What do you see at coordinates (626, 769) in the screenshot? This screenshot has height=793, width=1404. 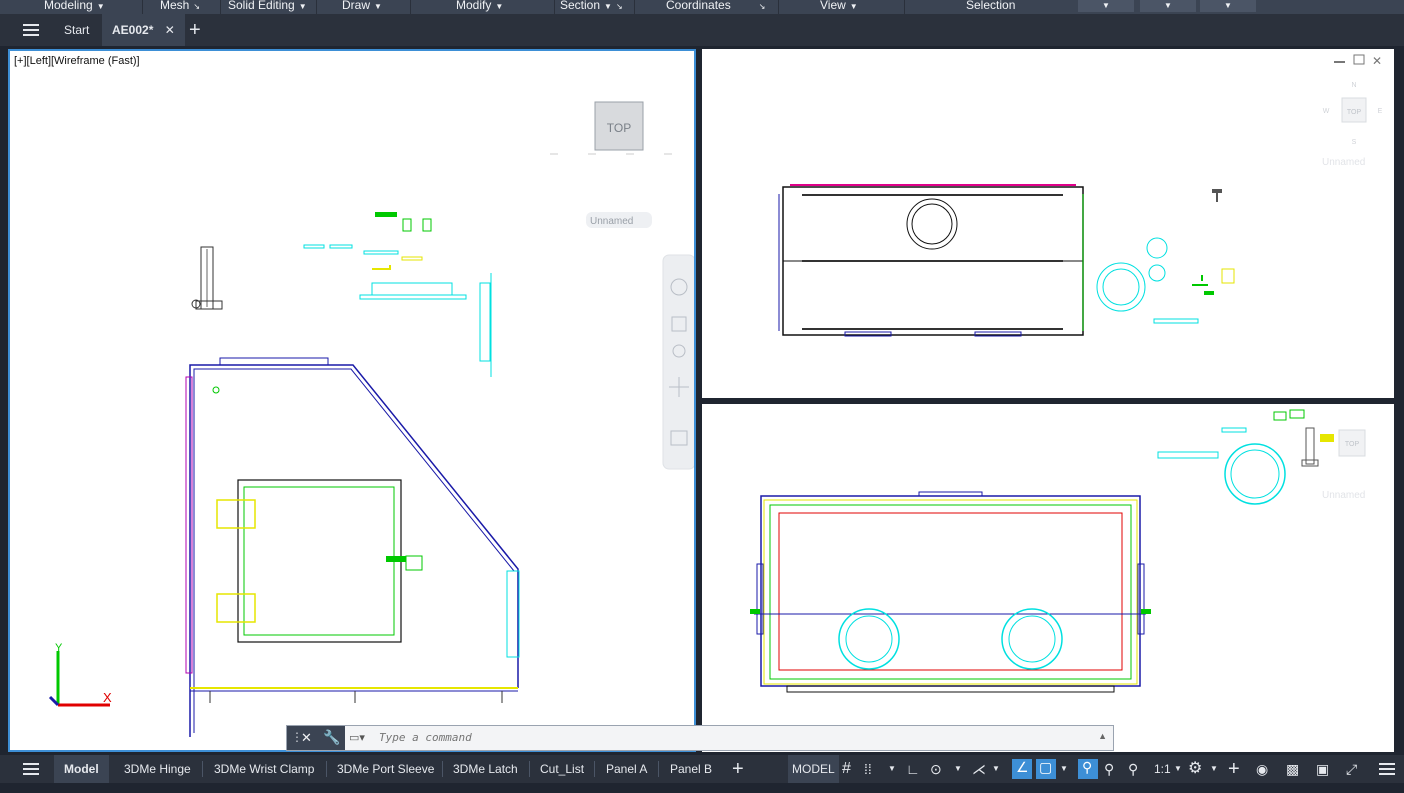 I see `layout-tab: Panel A` at bounding box center [626, 769].